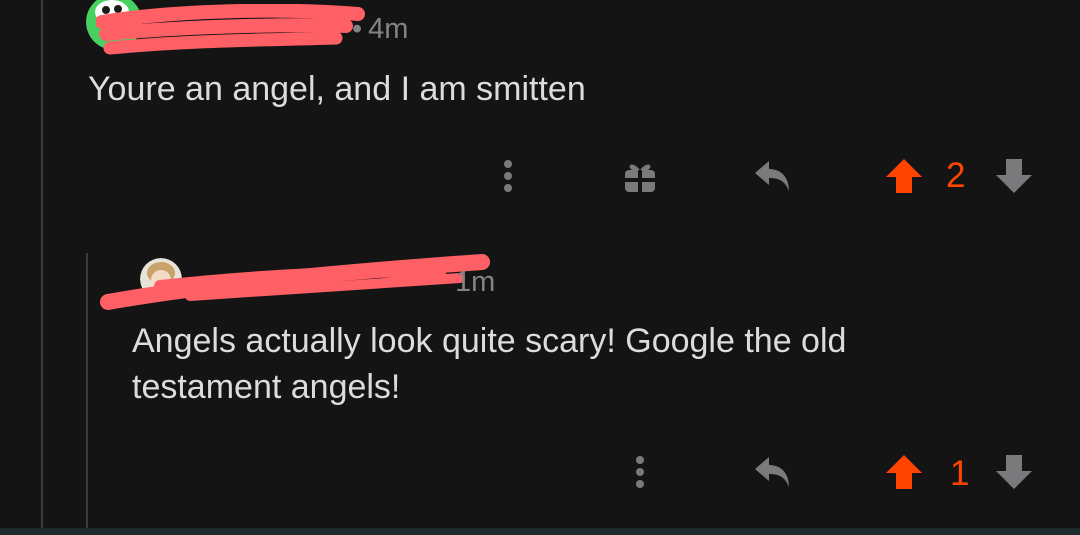  I want to click on gift-award-icon, so click(640, 178).